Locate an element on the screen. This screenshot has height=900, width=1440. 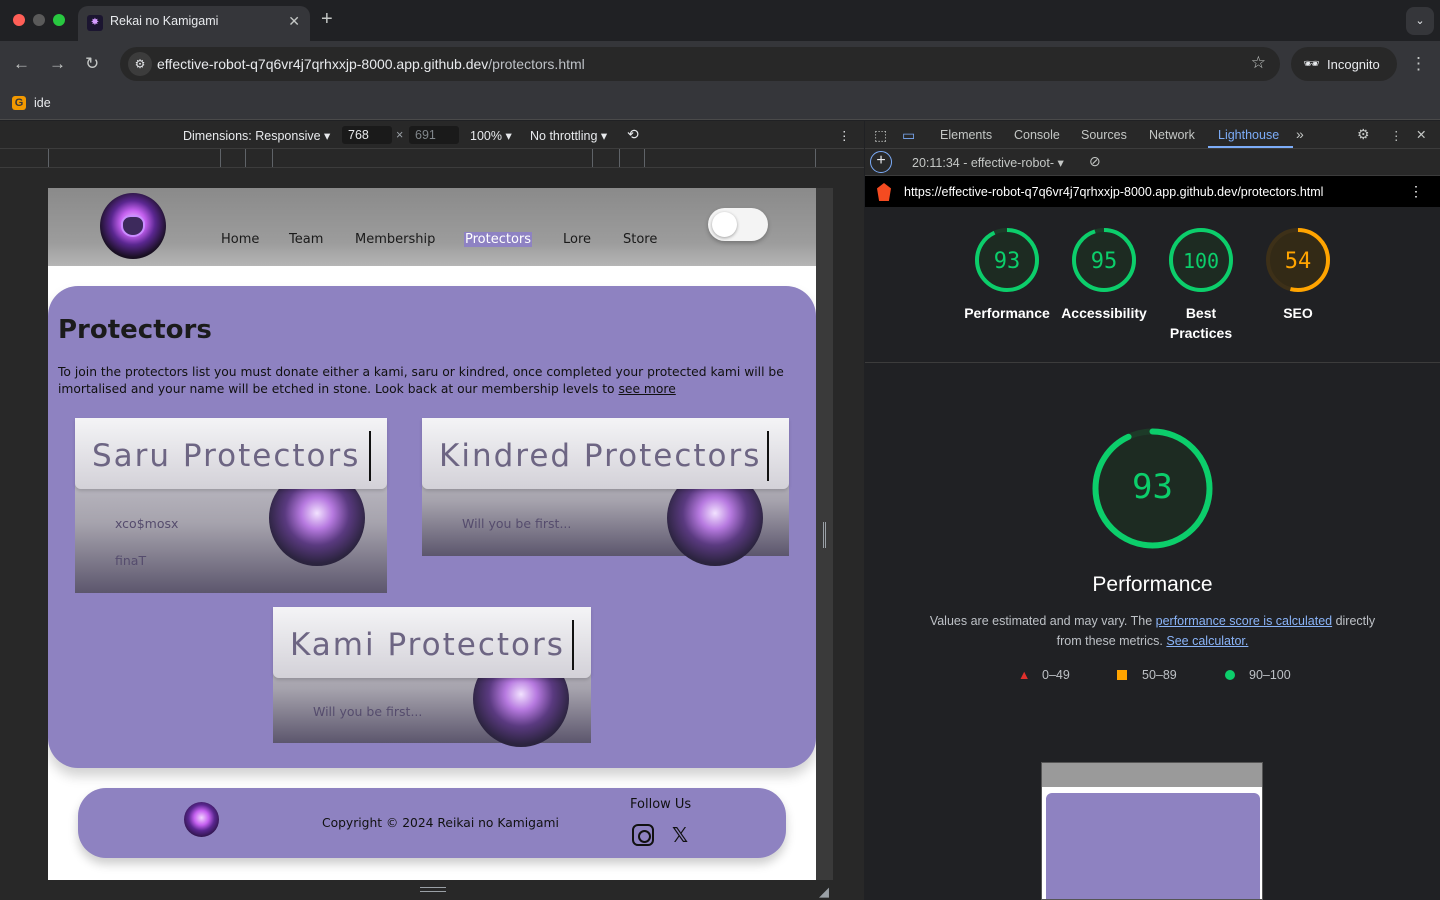
lighthouse-logo-icon is located at coordinates (884, 192).